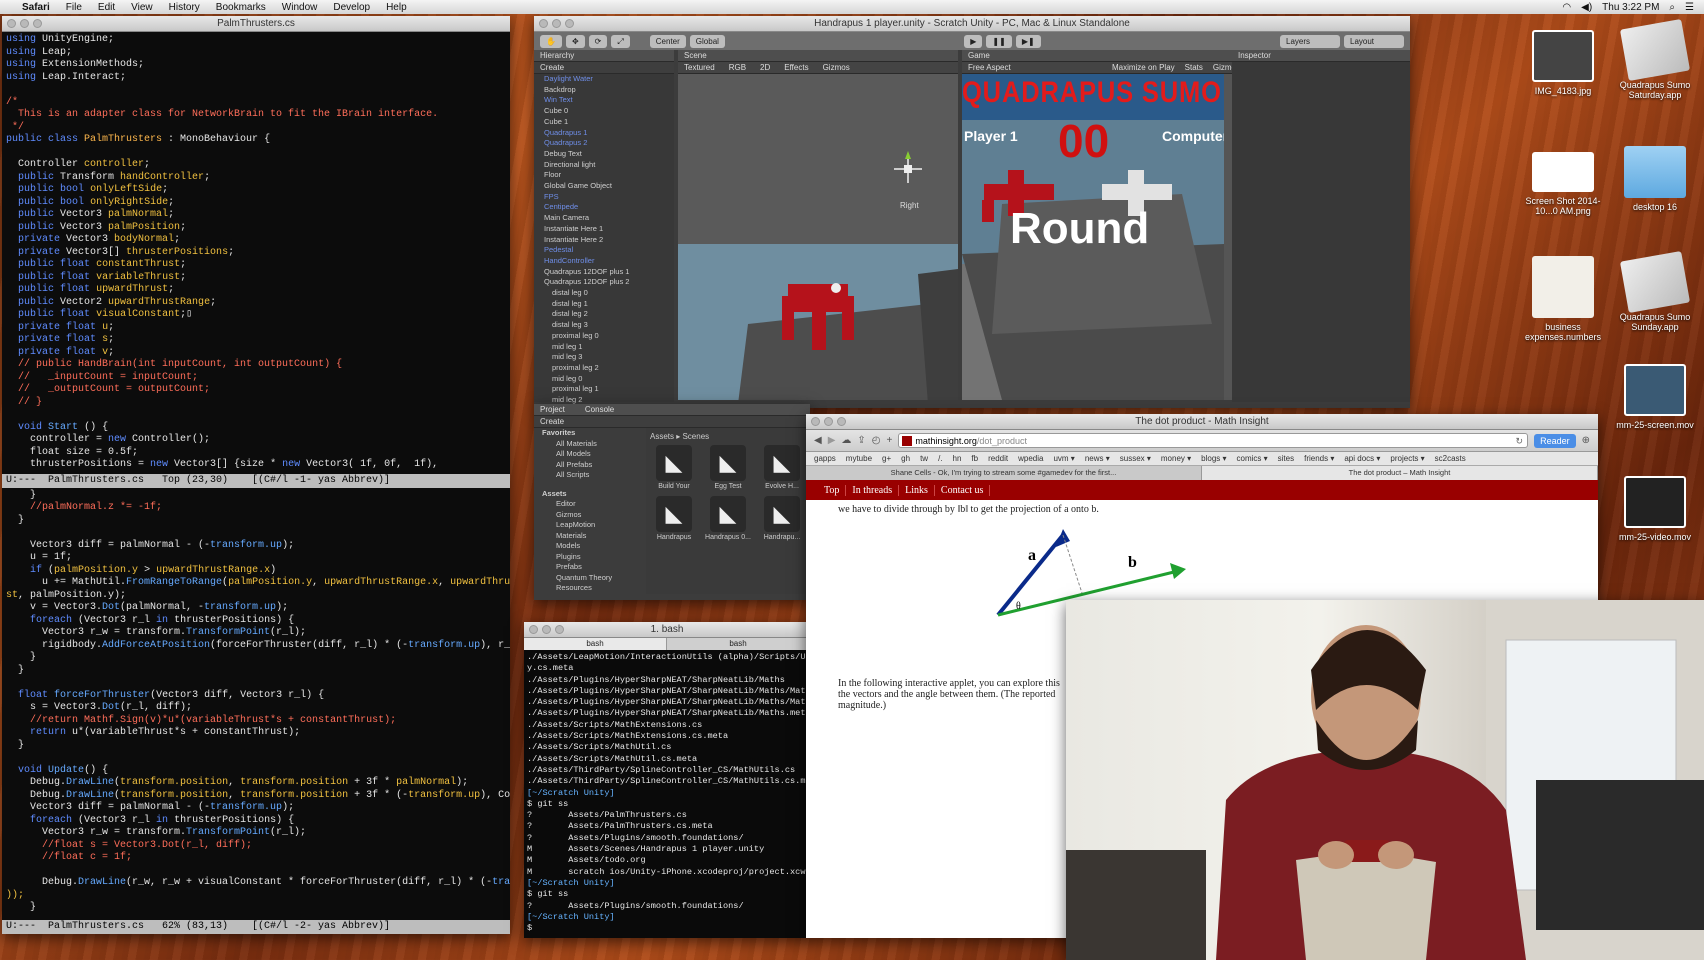  I want to click on pause-icon: ❚❚, so click(999, 41).